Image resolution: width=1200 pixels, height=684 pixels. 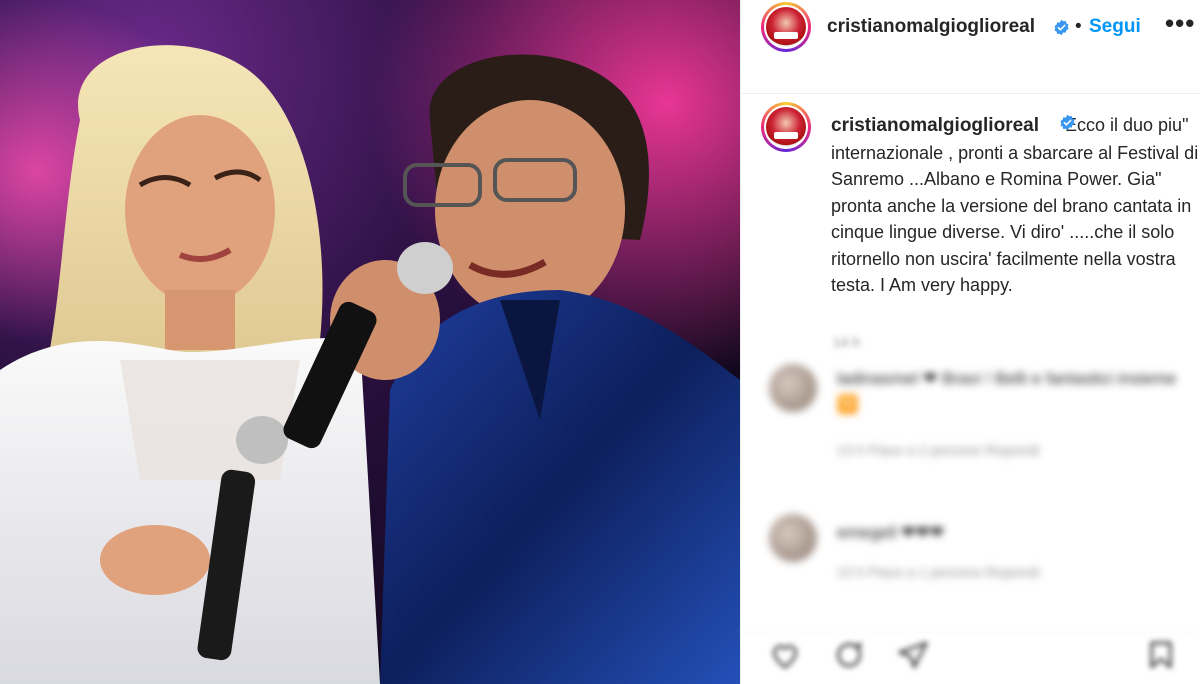 What do you see at coordinates (938, 572) in the screenshot?
I see `comment-meta: 13 h Piace a 1 persona Rispondi` at bounding box center [938, 572].